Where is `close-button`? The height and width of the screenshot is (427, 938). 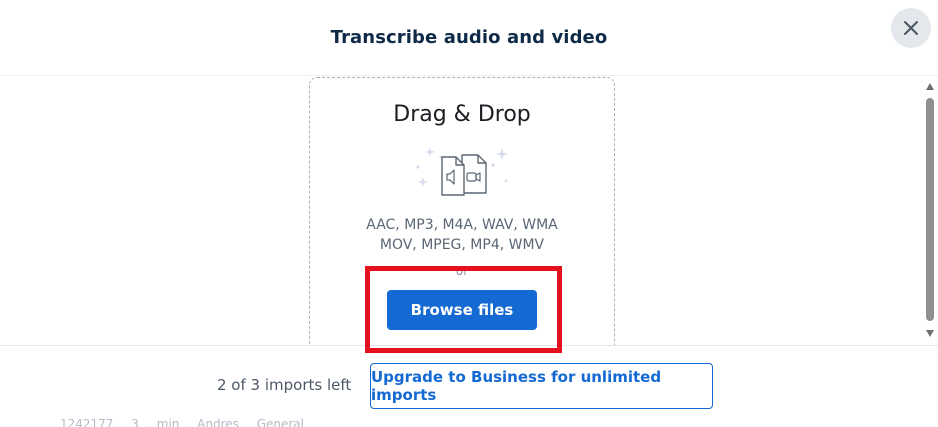
close-button is located at coordinates (911, 28).